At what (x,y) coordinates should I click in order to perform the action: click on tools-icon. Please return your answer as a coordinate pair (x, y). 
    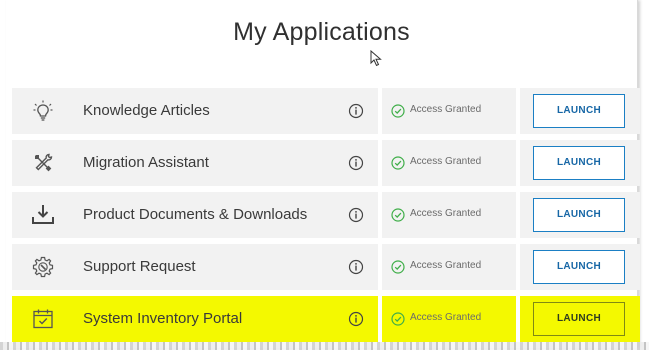
    Looking at the image, I should click on (44, 162).